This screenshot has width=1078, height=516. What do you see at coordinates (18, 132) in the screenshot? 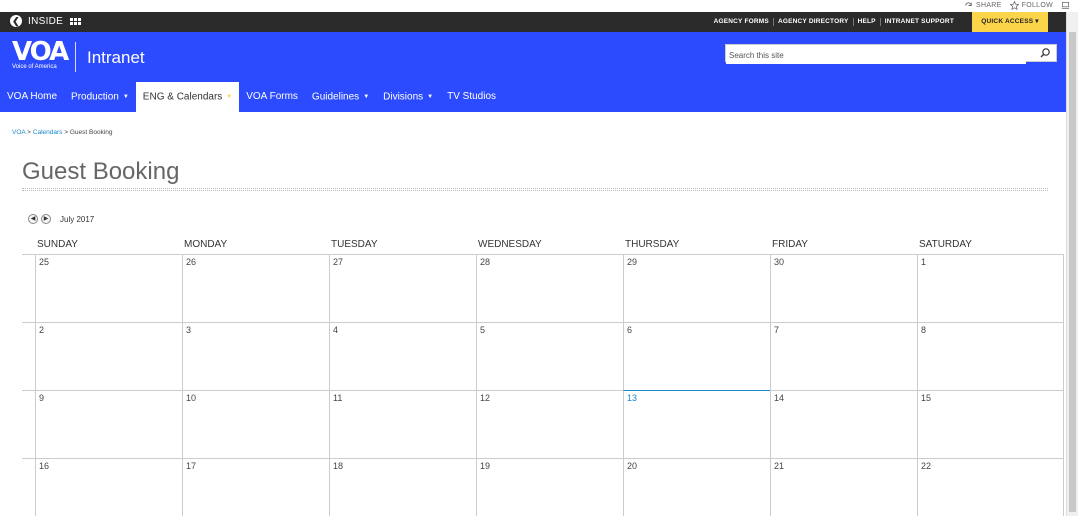
I see `breadcrumb-voa: VOA` at bounding box center [18, 132].